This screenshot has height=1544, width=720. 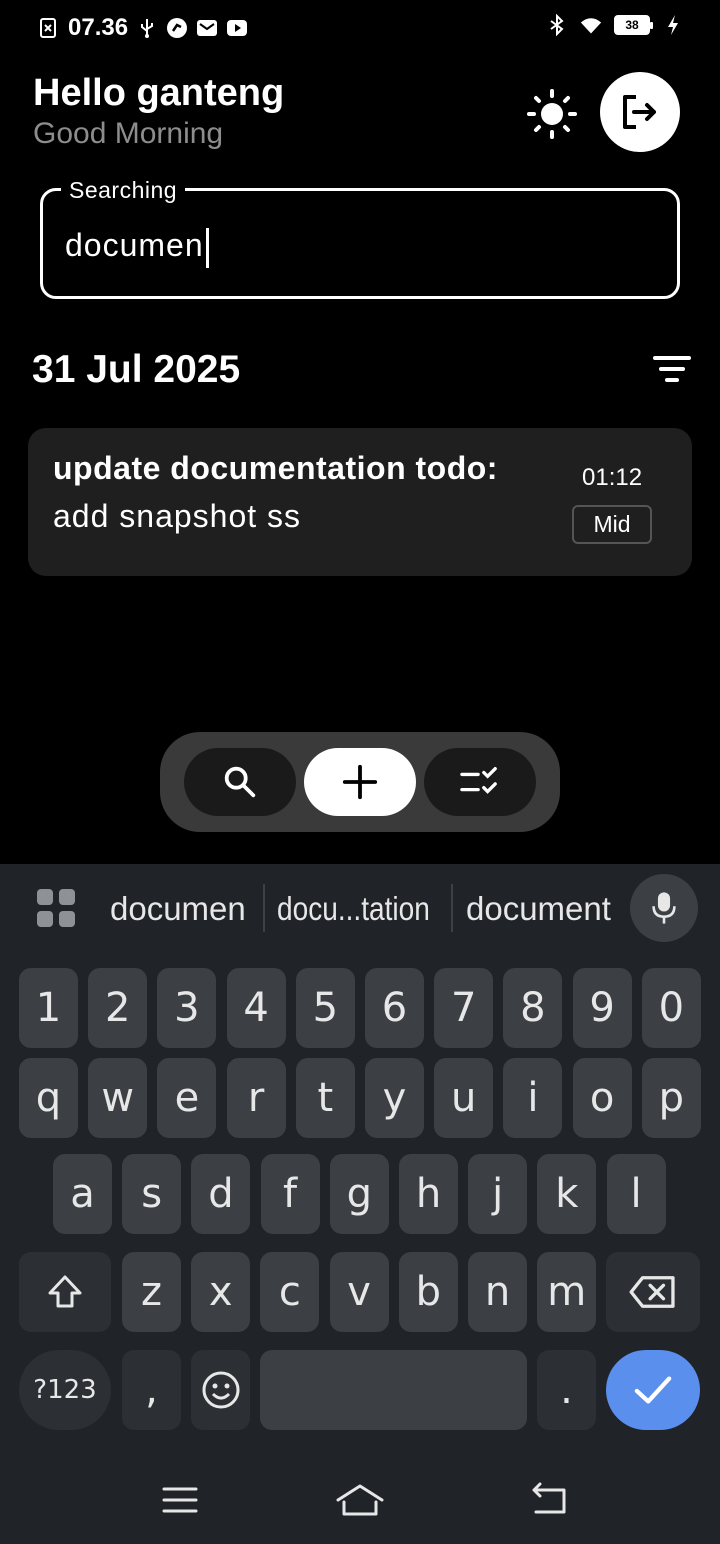 What do you see at coordinates (464, 1098) in the screenshot?
I see `key-u: u` at bounding box center [464, 1098].